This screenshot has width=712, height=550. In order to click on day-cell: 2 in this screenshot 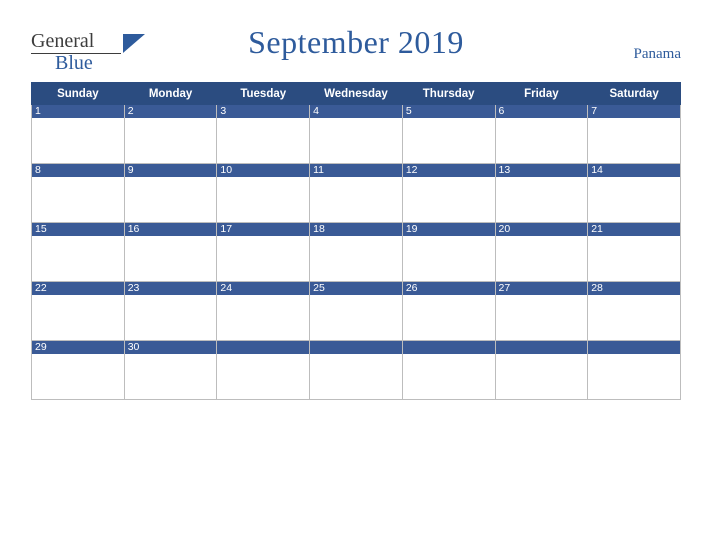, I will do `click(170, 134)`.